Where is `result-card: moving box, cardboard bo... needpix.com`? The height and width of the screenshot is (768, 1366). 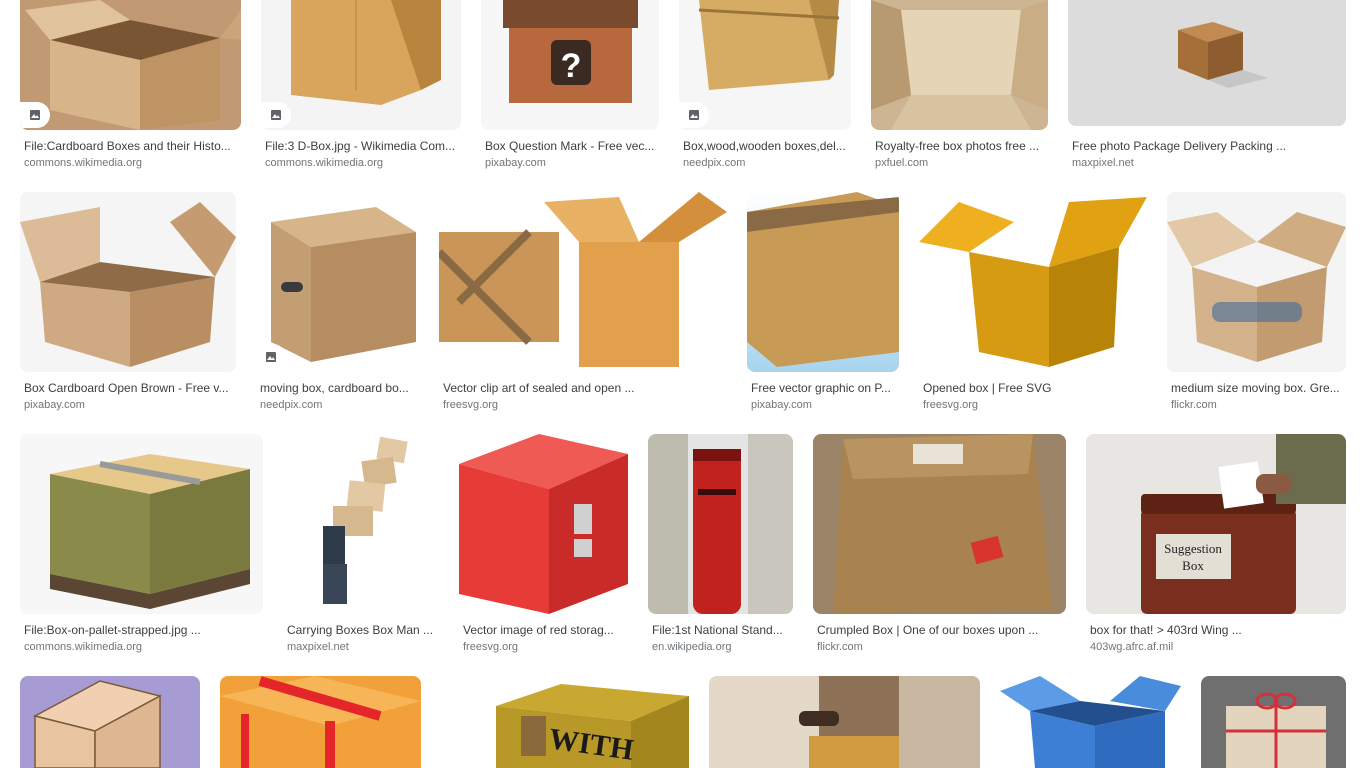
result-card: moving box, cardboard bo... needpix.com is located at coordinates (337, 306).